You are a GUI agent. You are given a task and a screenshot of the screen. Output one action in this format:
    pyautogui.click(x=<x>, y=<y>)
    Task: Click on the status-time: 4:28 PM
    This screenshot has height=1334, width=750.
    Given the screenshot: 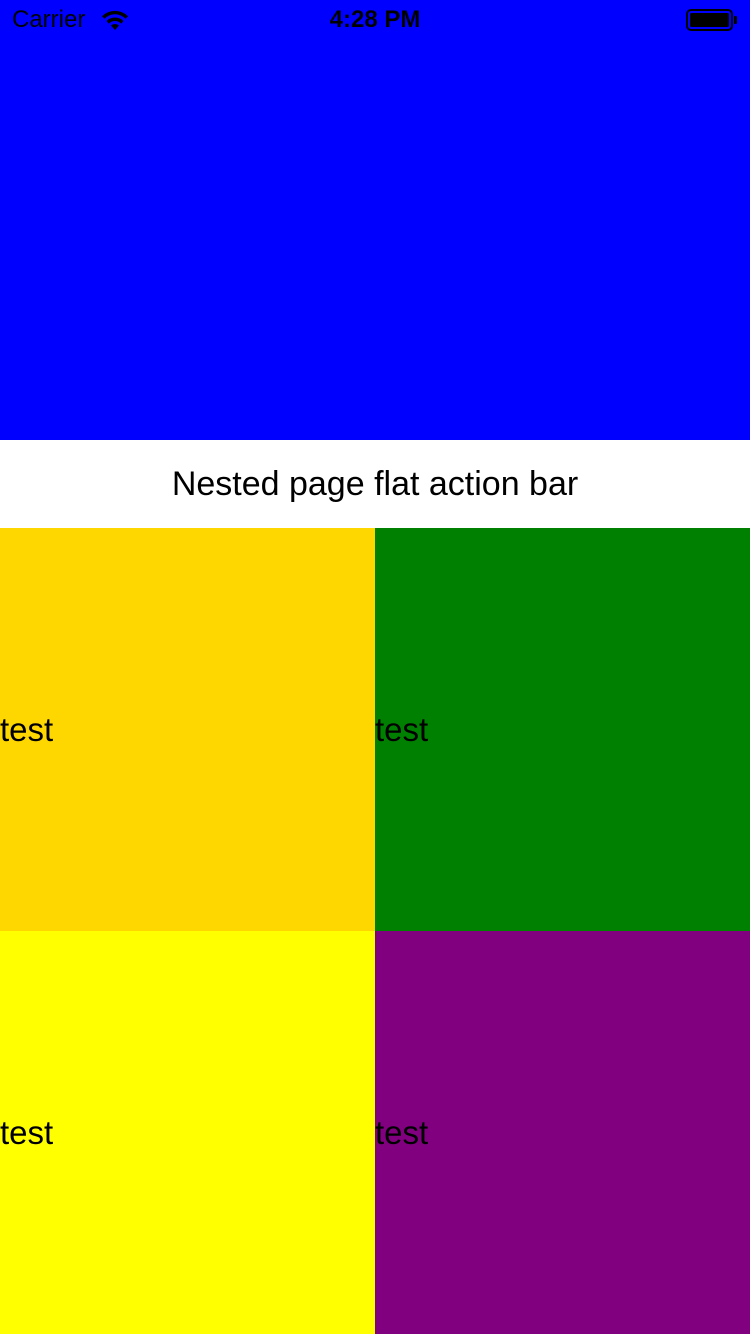 What is the action you would take?
    pyautogui.click(x=375, y=19)
    